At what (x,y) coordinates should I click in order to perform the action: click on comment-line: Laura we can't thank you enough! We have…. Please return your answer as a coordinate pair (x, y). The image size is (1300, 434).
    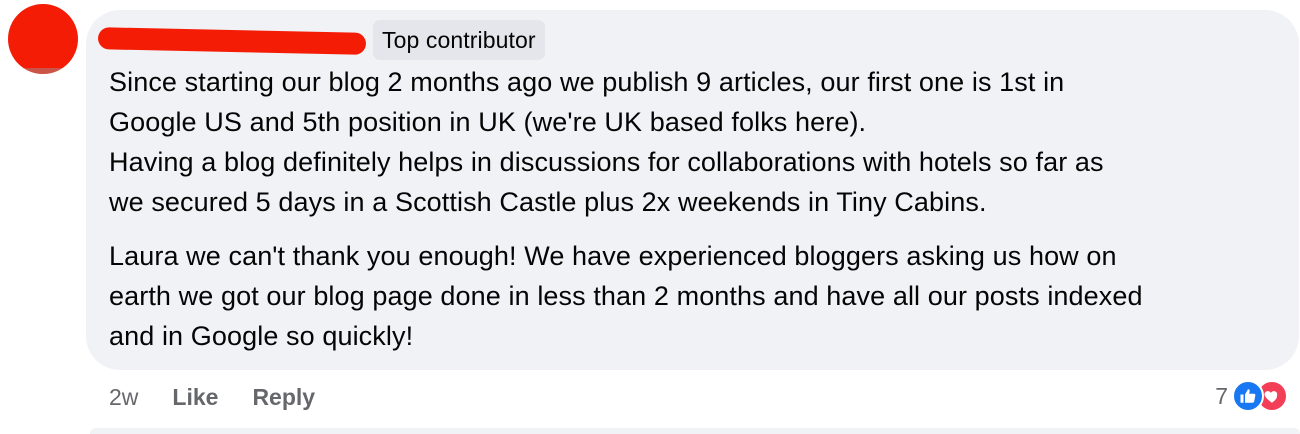
    Looking at the image, I should click on (613, 256).